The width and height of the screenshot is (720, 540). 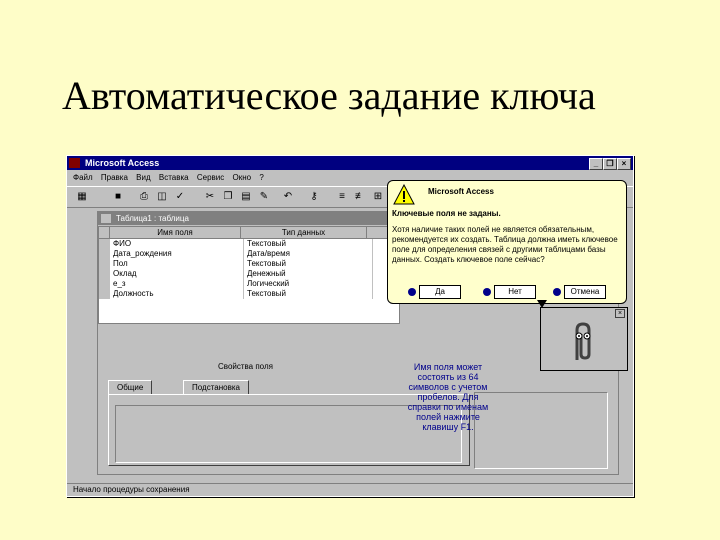 What do you see at coordinates (74, 163) in the screenshot?
I see `access-app-icon` at bounding box center [74, 163].